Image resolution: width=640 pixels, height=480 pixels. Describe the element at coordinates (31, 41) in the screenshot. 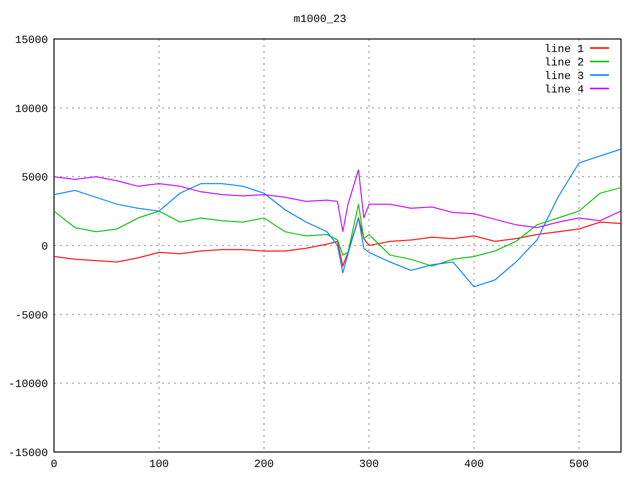

I see `y-tick-label: 15000` at that location.